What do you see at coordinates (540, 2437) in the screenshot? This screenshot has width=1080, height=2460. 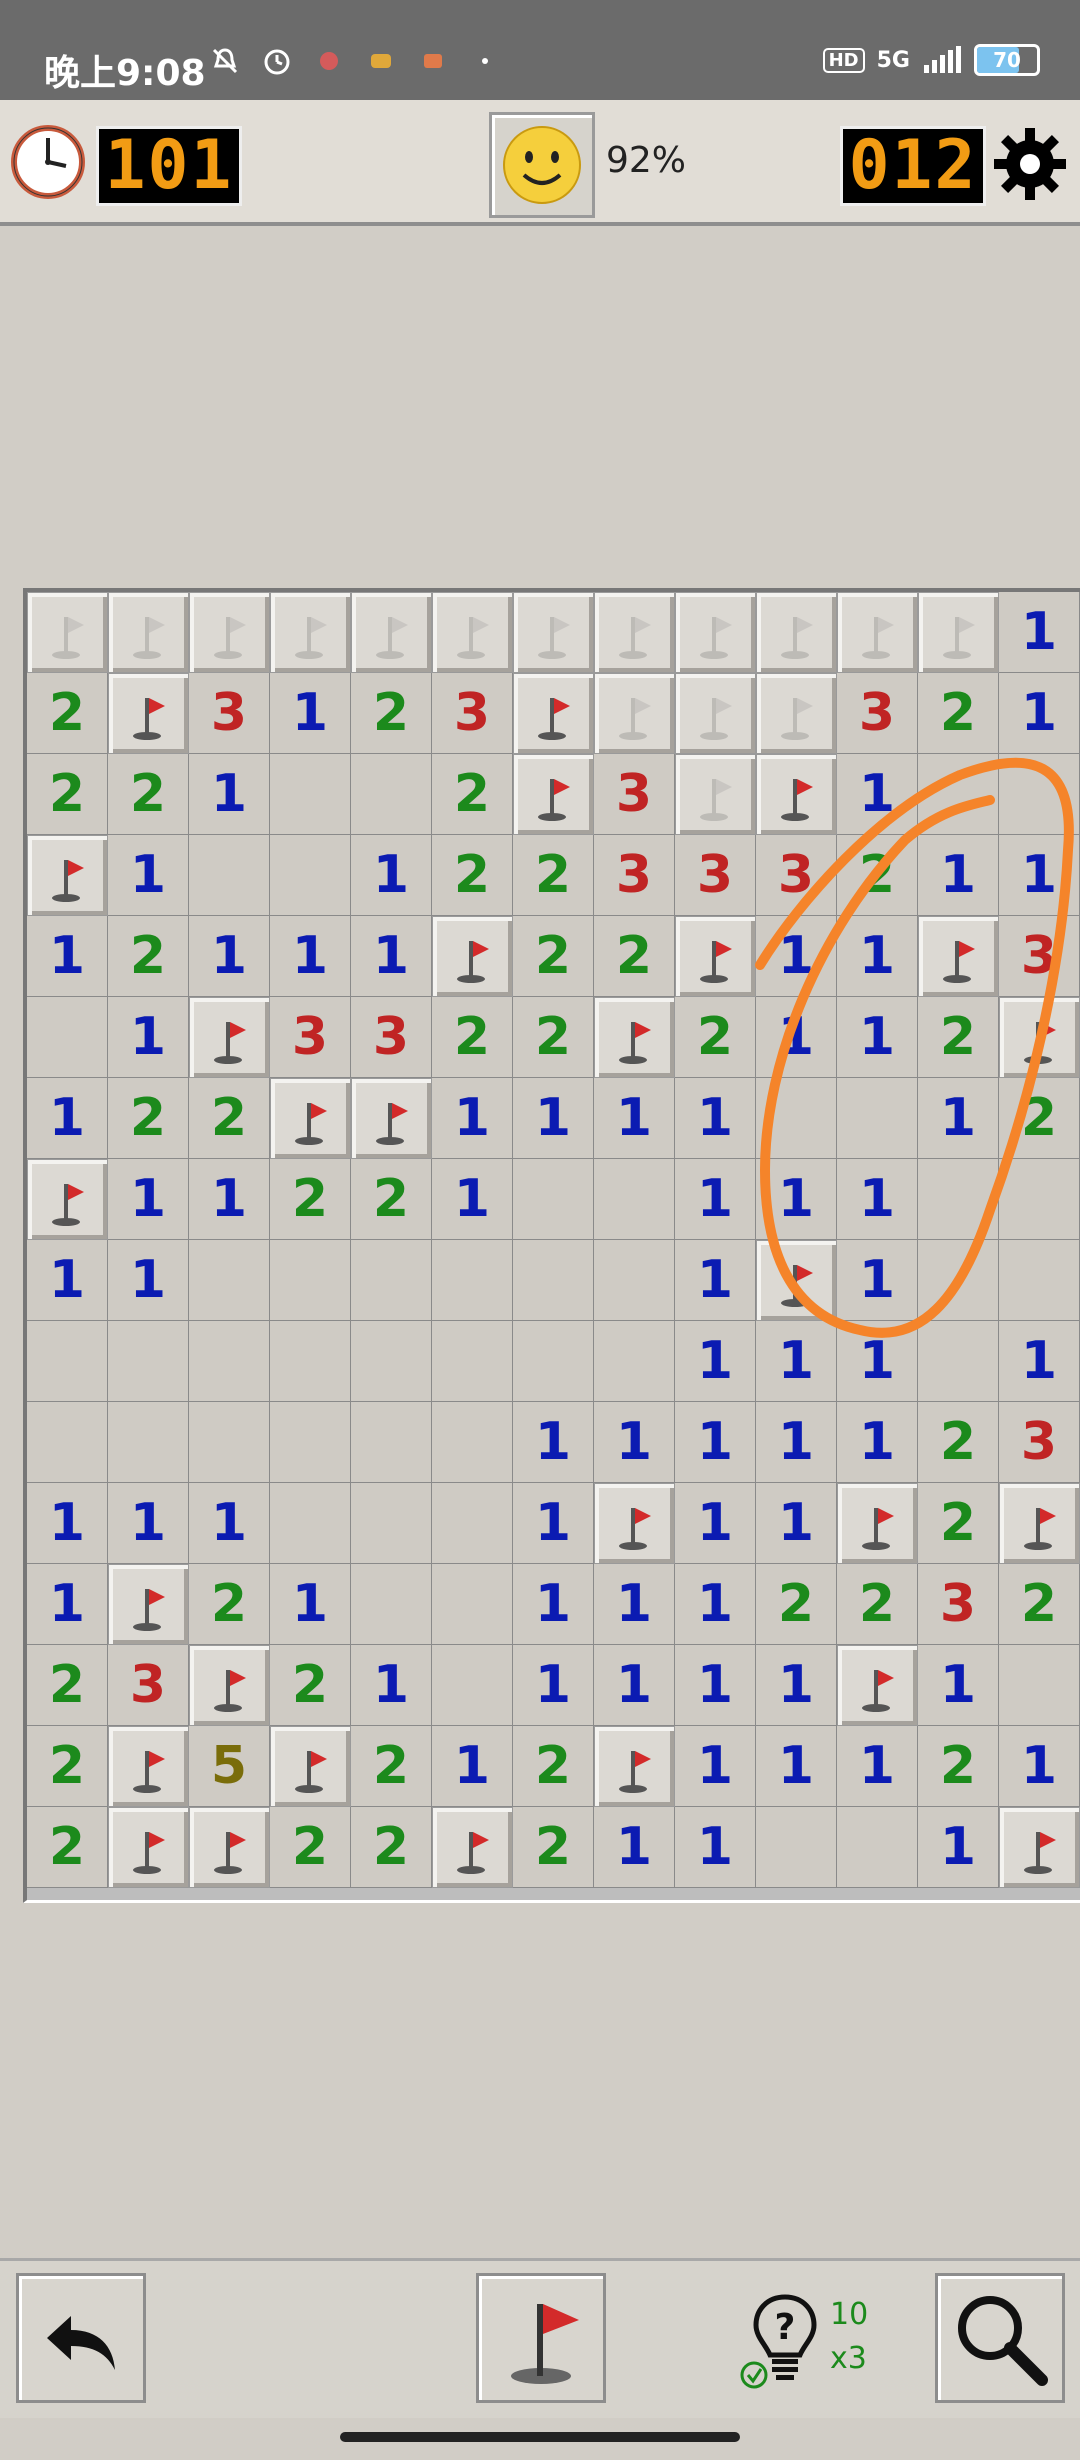 I see `home-indicator` at bounding box center [540, 2437].